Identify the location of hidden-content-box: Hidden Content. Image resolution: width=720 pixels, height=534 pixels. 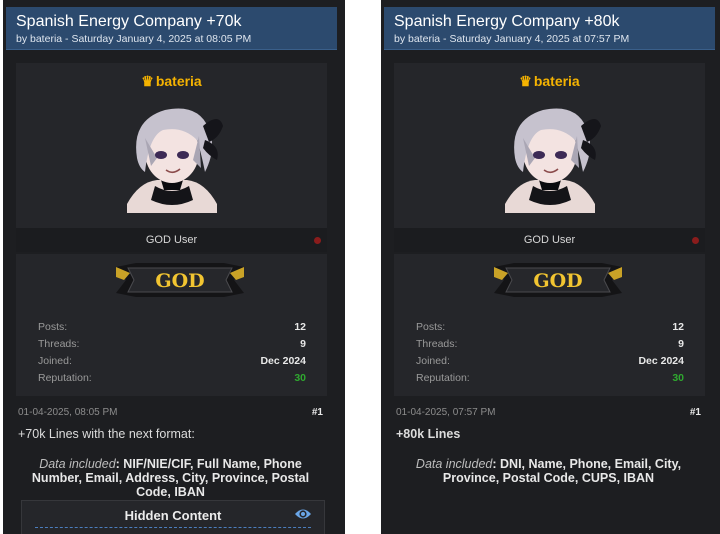
(173, 517).